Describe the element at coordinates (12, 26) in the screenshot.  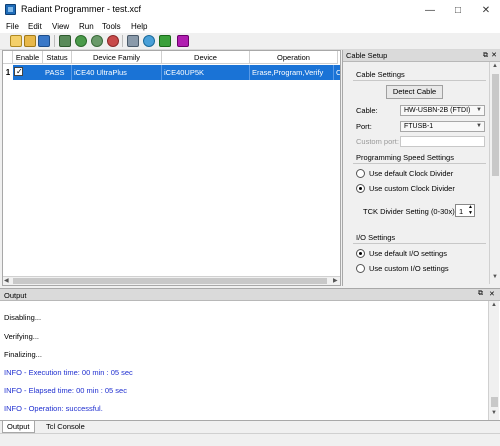
I see `menu-file: File` at that location.